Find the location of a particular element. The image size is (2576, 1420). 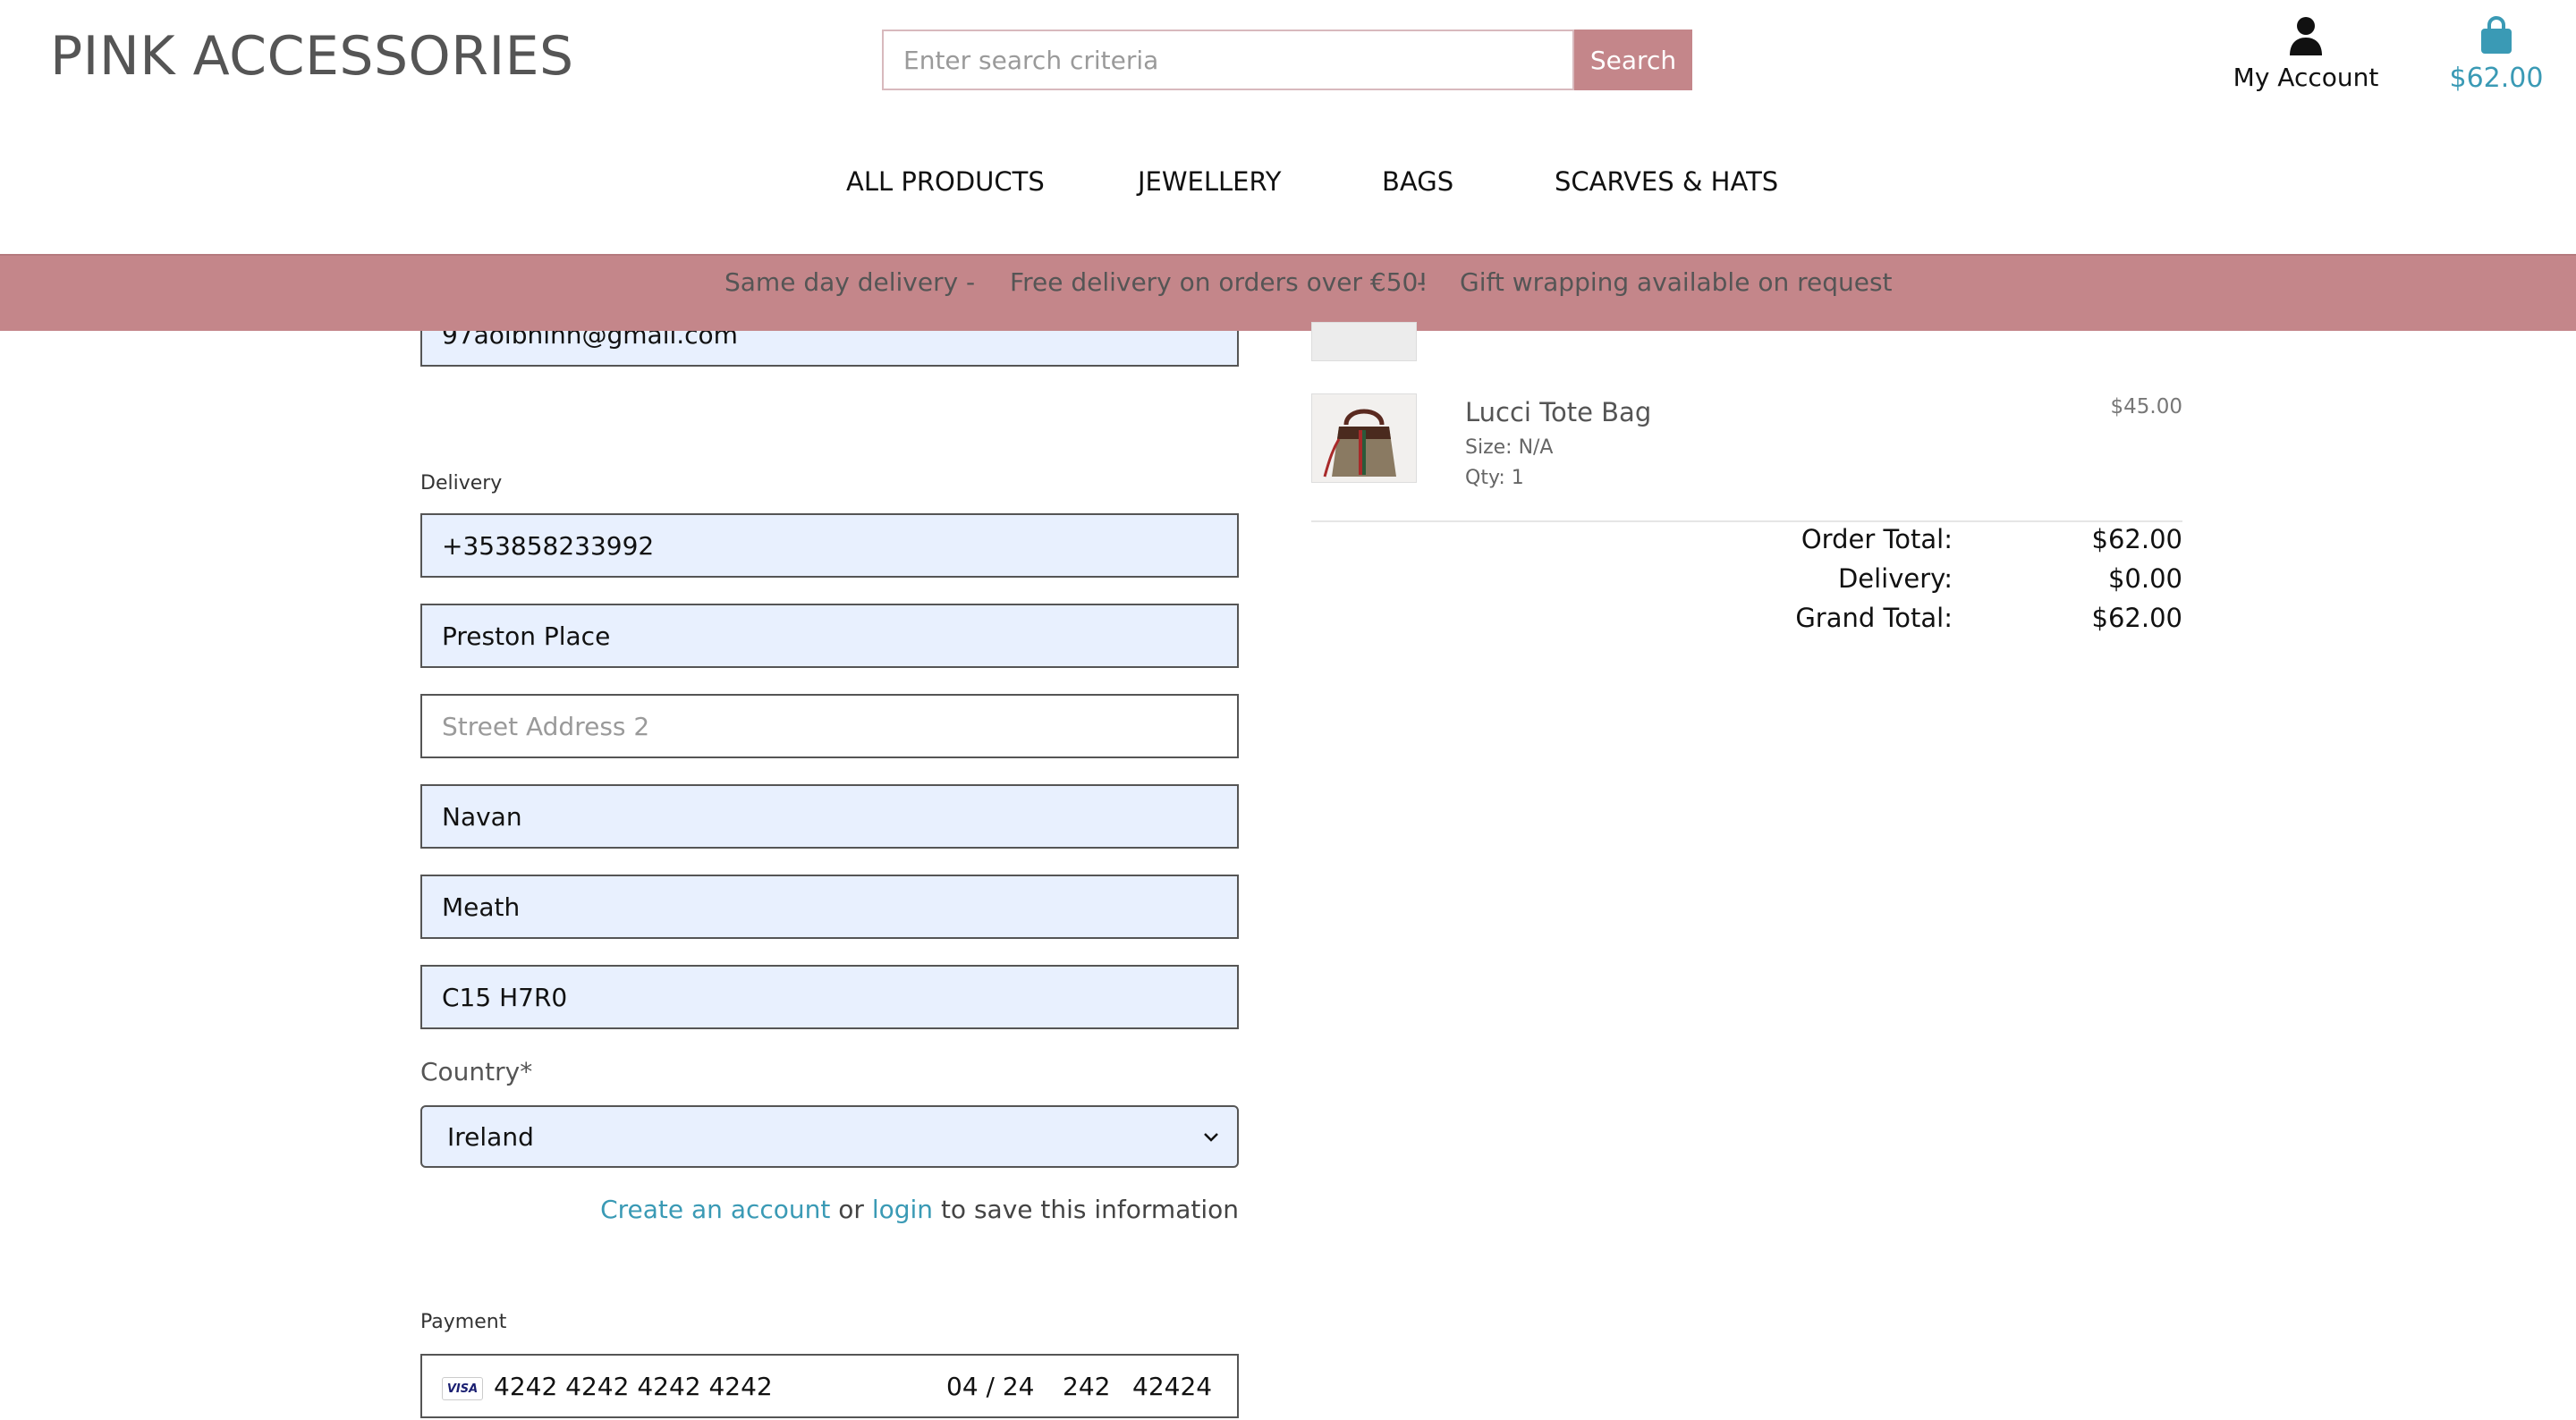

summary-divider is located at coordinates (1746, 521).